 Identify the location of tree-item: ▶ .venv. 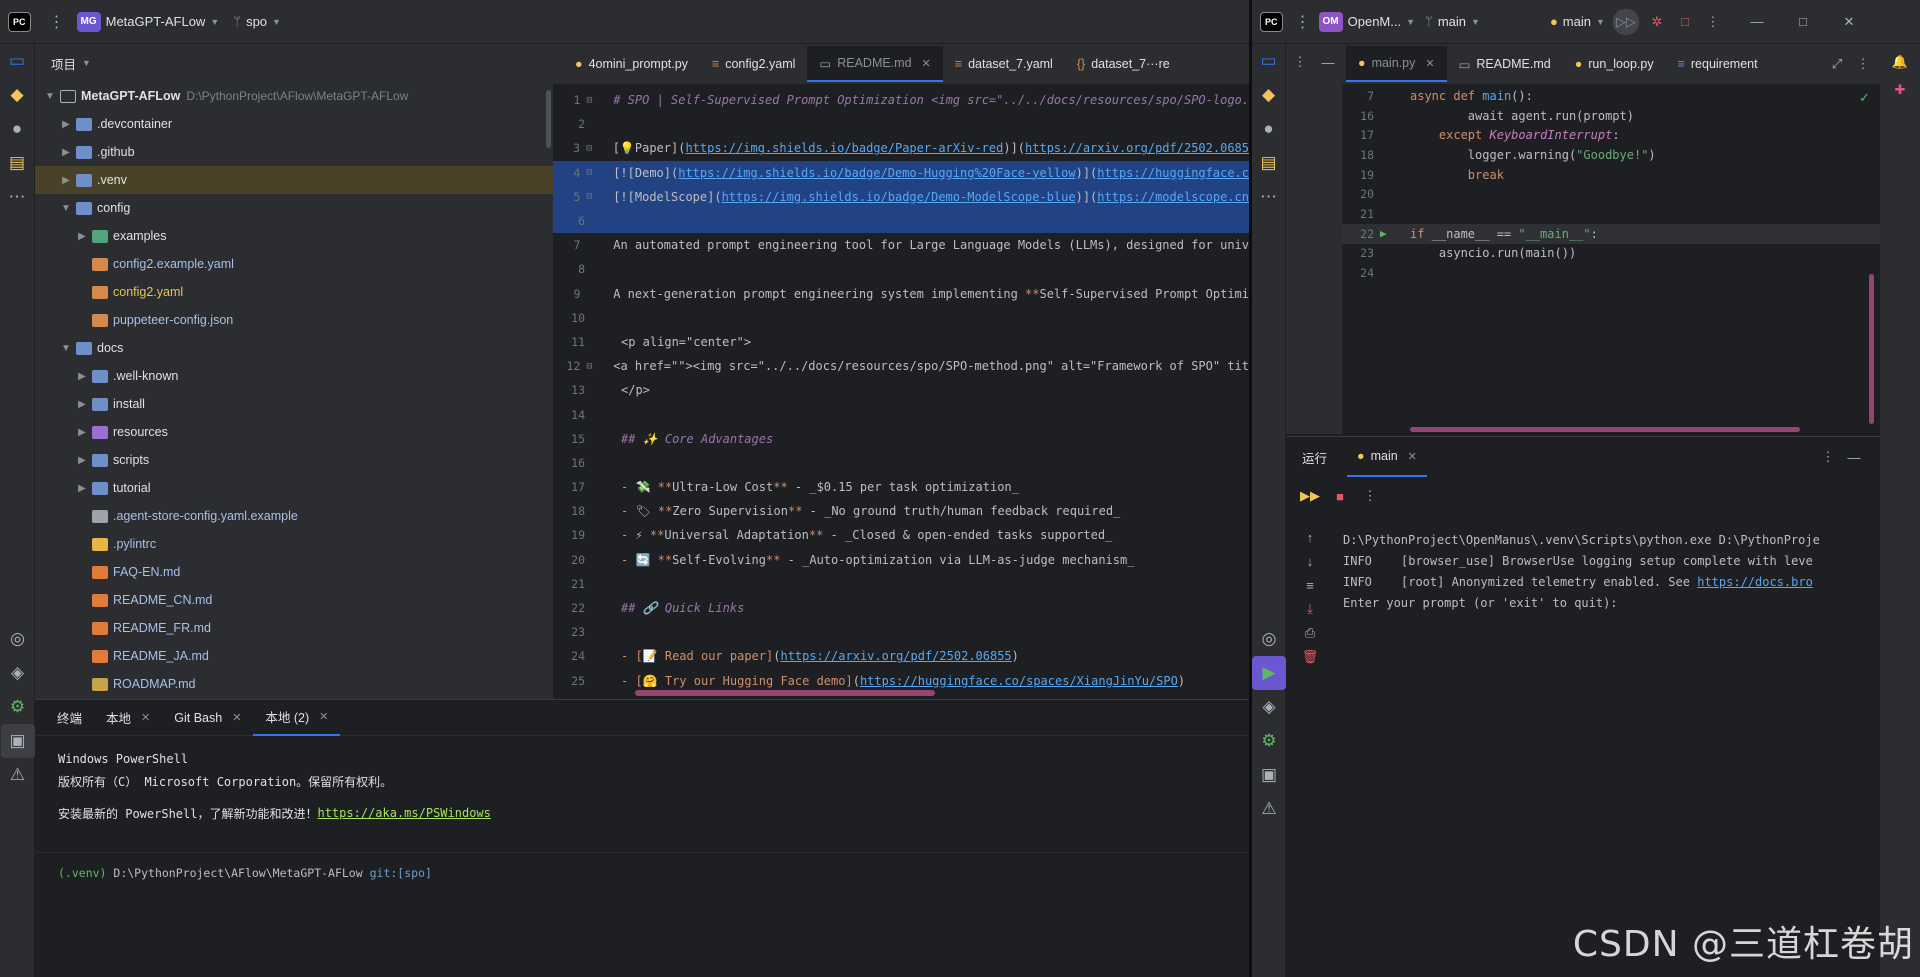
(294, 180).